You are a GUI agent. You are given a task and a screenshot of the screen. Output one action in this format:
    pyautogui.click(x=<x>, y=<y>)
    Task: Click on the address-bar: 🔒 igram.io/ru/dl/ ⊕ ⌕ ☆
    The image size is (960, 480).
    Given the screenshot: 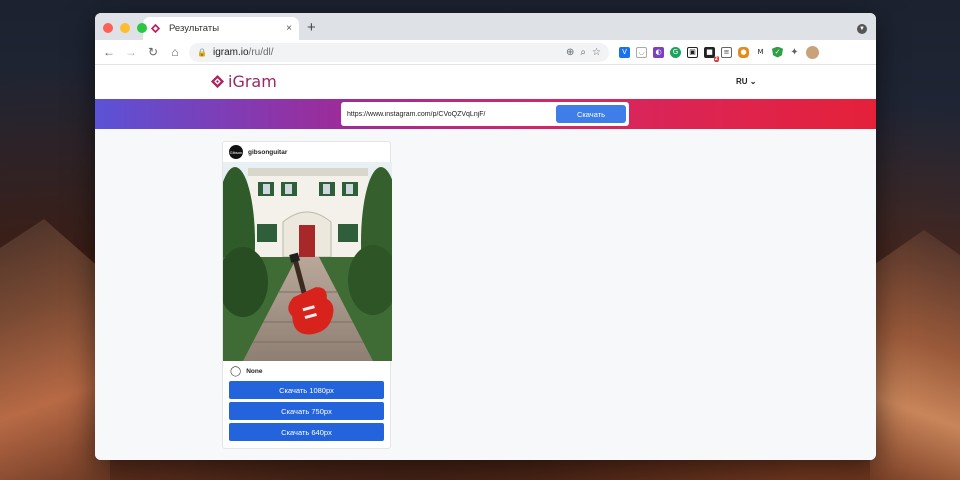 What is the action you would take?
    pyautogui.click(x=399, y=52)
    